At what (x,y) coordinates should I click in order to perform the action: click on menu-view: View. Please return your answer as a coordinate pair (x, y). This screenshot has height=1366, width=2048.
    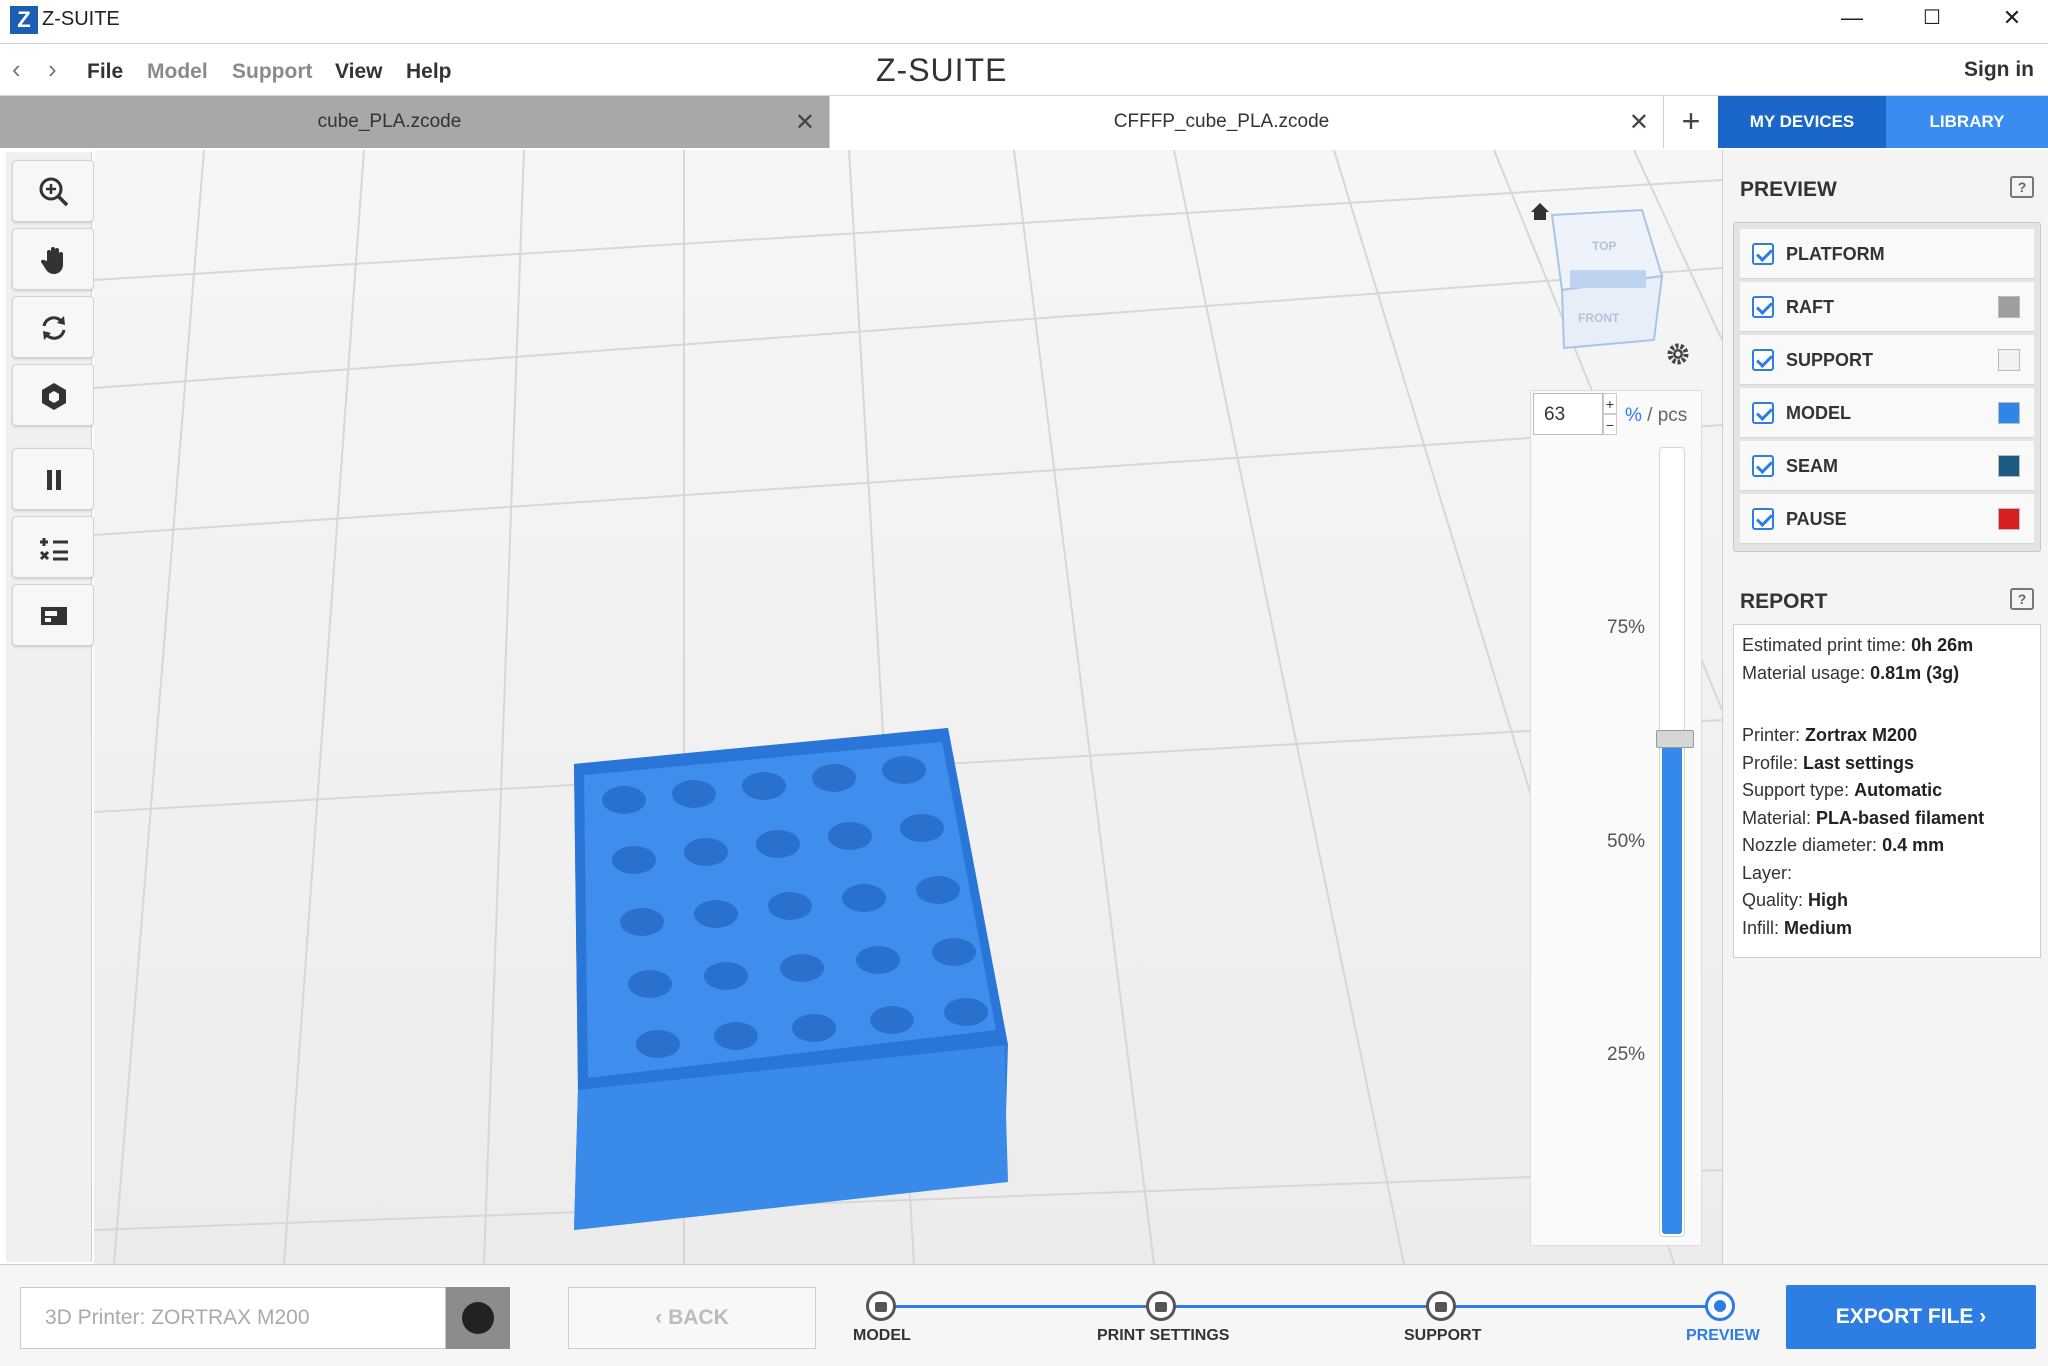
    Looking at the image, I should click on (358, 72).